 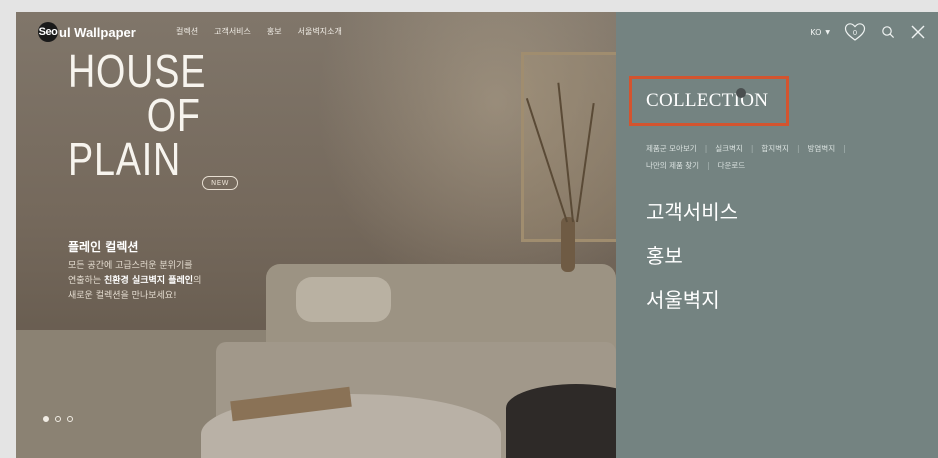 I want to click on wishlist-button: 0, so click(x=855, y=32).